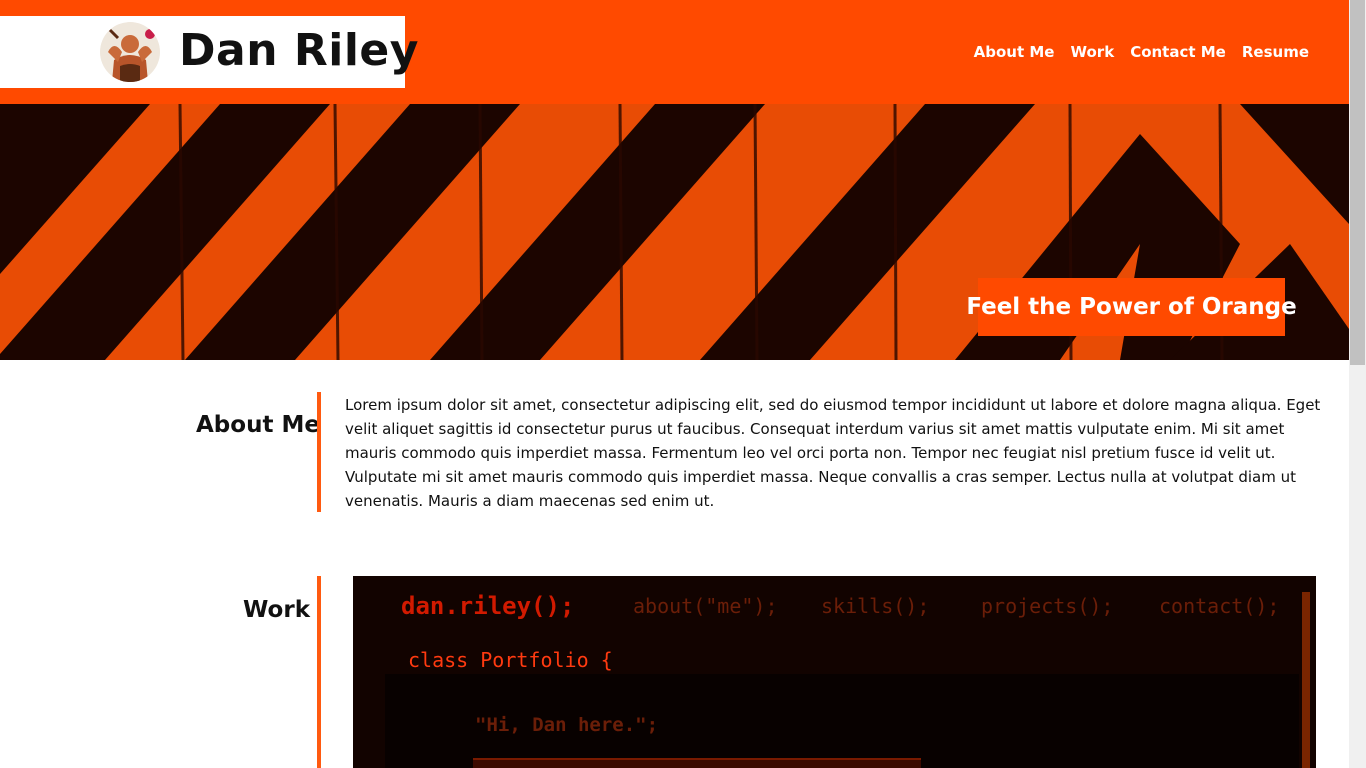 The image size is (1366, 768). What do you see at coordinates (1131, 307) in the screenshot?
I see `hero-tagline: Feel the Power of Orange` at bounding box center [1131, 307].